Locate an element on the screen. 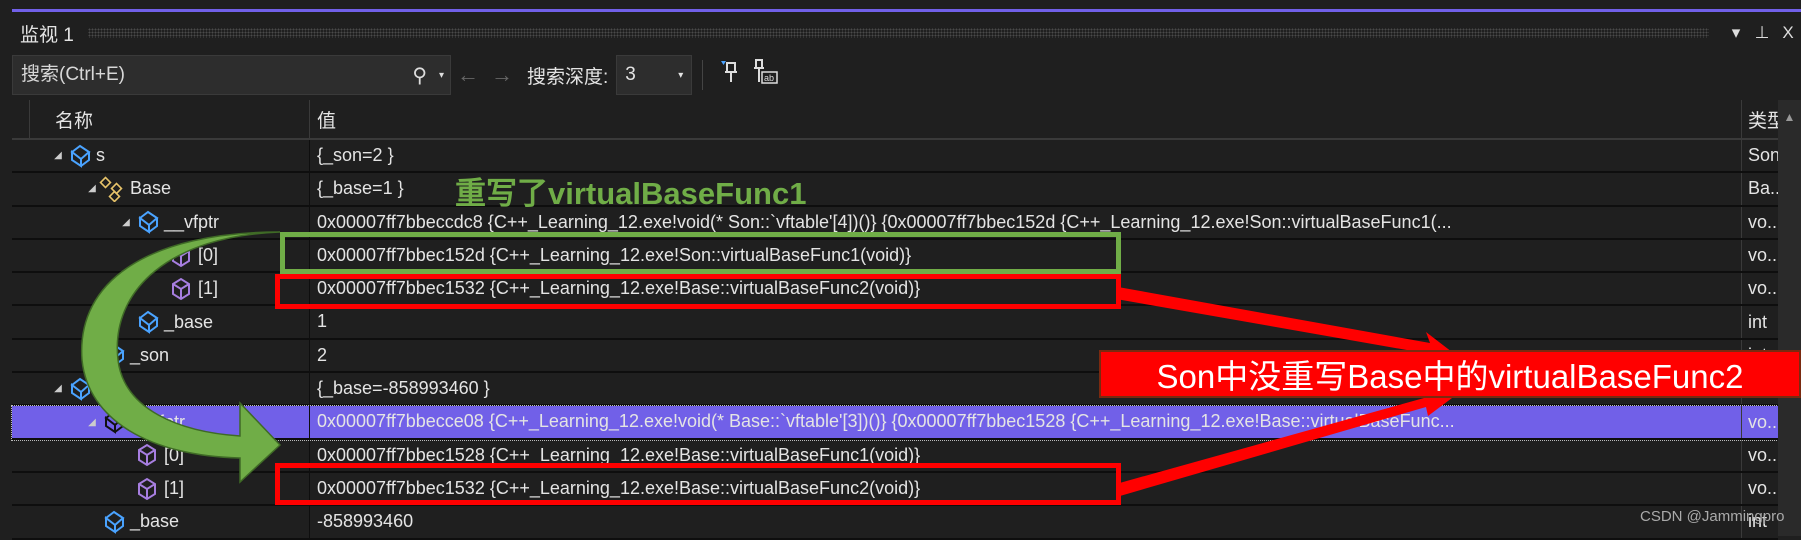 Image resolution: width=1801 pixels, height=540 pixels. annotation-not-overridden-func2: Son中没重写Base中的virtualBaseFunc2 is located at coordinates (1450, 374).